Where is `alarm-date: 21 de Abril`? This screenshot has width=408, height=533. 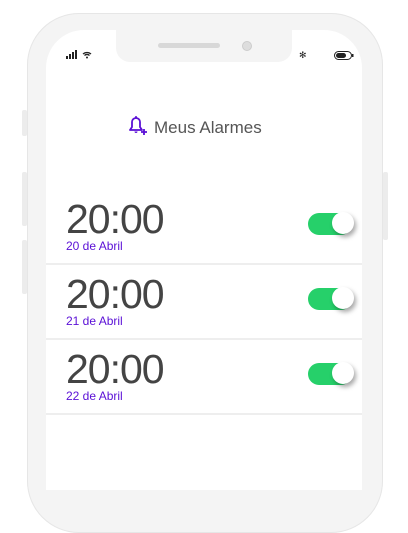
alarm-date: 21 de Abril is located at coordinates (94, 321).